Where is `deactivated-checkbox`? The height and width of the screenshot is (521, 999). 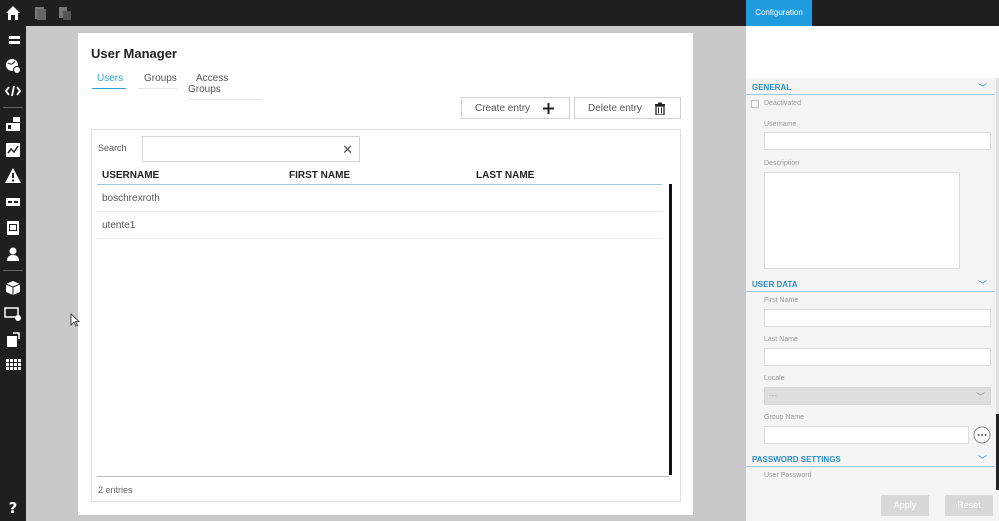
deactivated-checkbox is located at coordinates (755, 104).